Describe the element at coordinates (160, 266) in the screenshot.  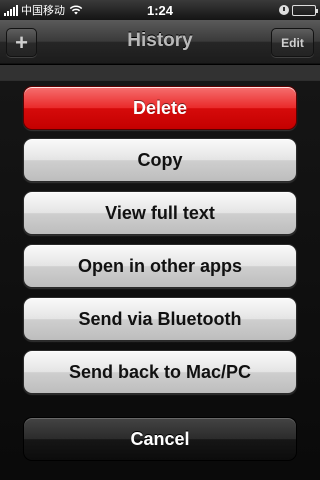
I see `open-in-other-apps-button: Open in other apps` at that location.